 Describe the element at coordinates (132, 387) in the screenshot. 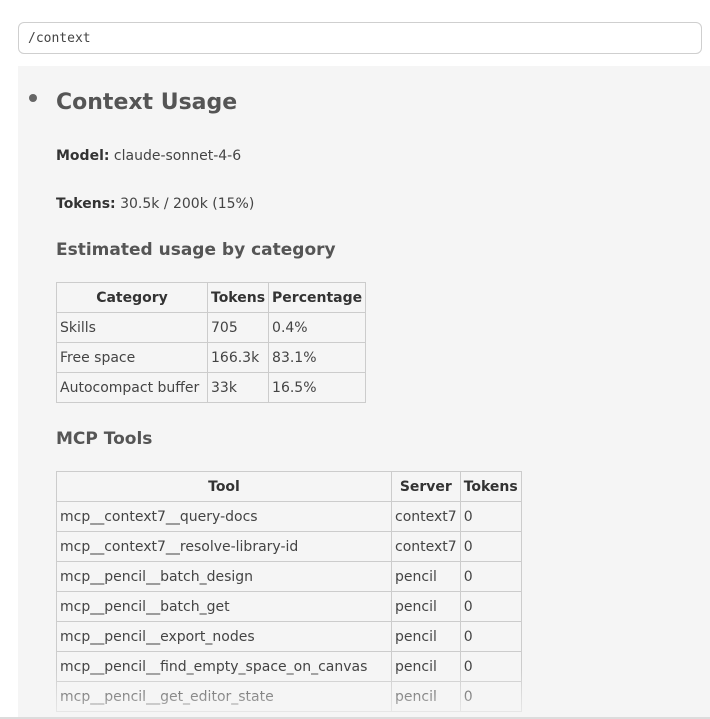

I see `table-cell: Autocompact buffer` at that location.